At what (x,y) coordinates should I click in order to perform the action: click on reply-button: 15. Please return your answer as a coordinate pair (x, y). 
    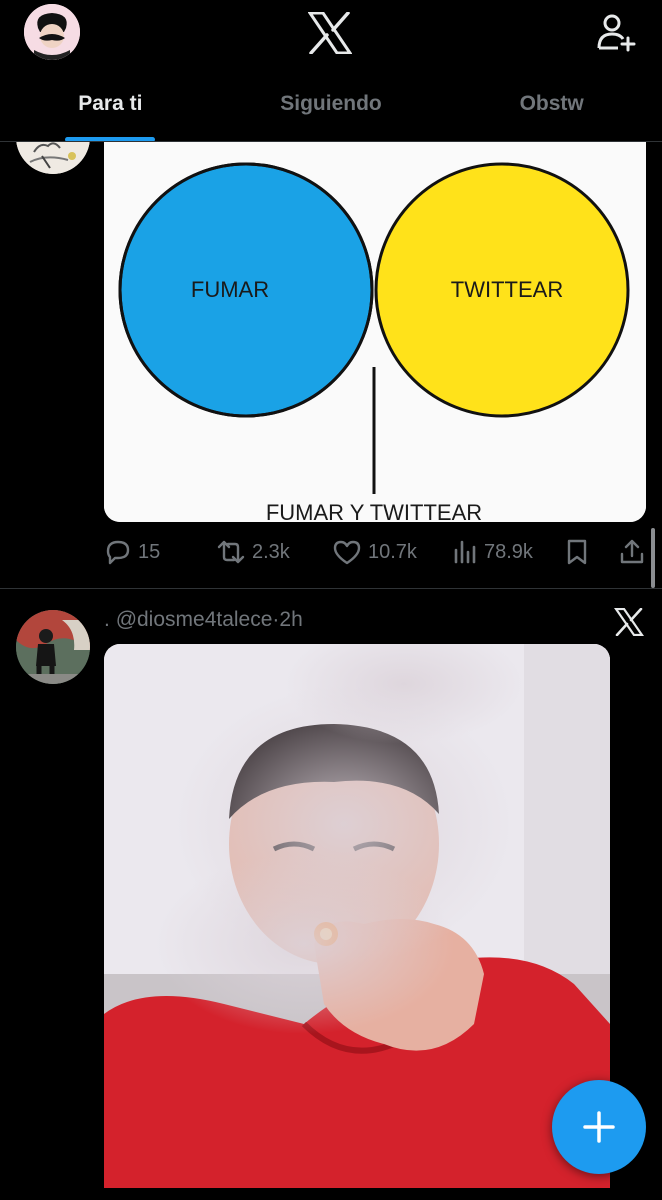
    Looking at the image, I should click on (132, 552).